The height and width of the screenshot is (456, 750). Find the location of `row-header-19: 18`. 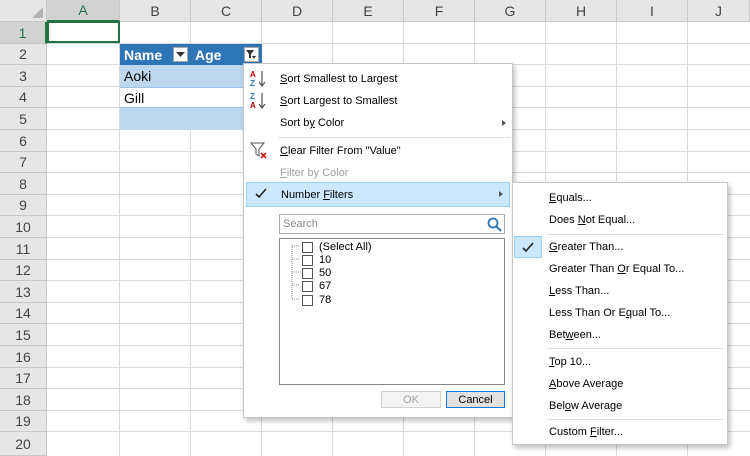

row-header-19: 18 is located at coordinates (23, 400).